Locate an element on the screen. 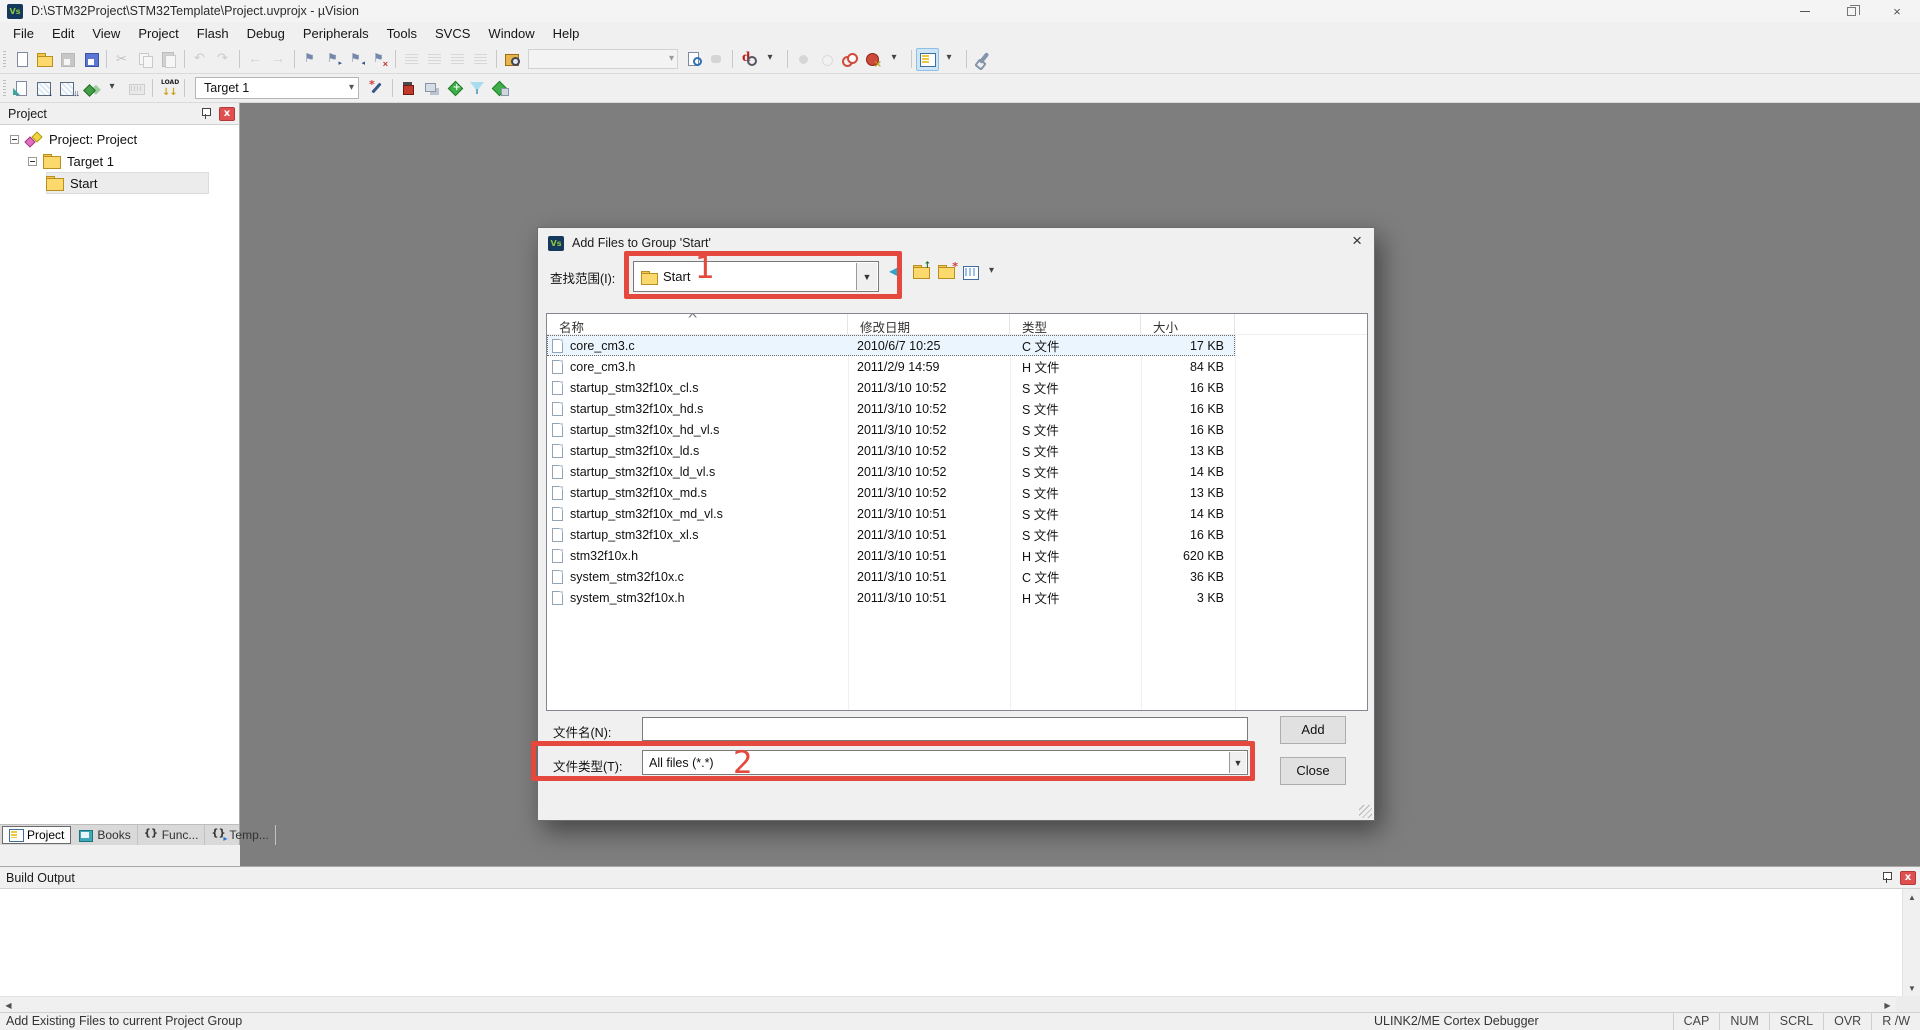 The width and height of the screenshot is (1920, 1030). file-row: core_cm3.c 2010/6/7 10:25 C 文件 17 KB is located at coordinates (891, 345).